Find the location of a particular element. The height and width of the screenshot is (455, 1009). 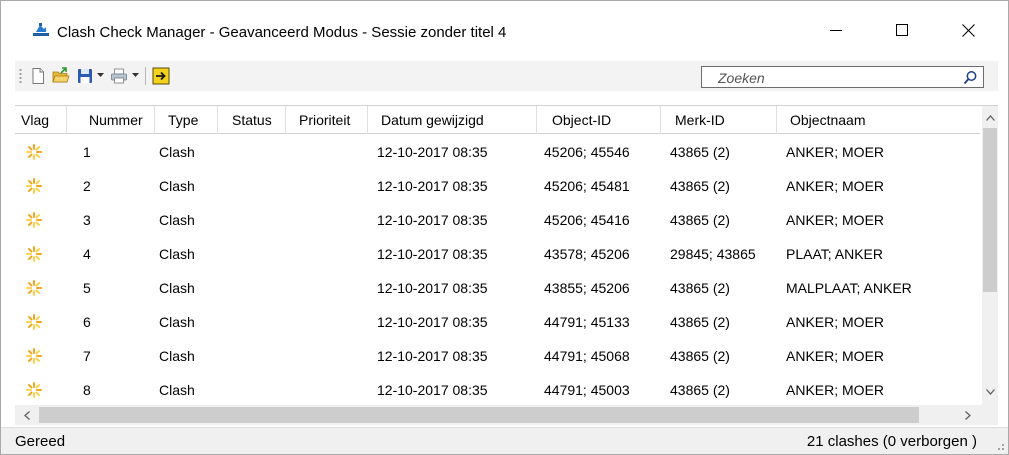

chevron-right-icon is located at coordinates (968, 415).